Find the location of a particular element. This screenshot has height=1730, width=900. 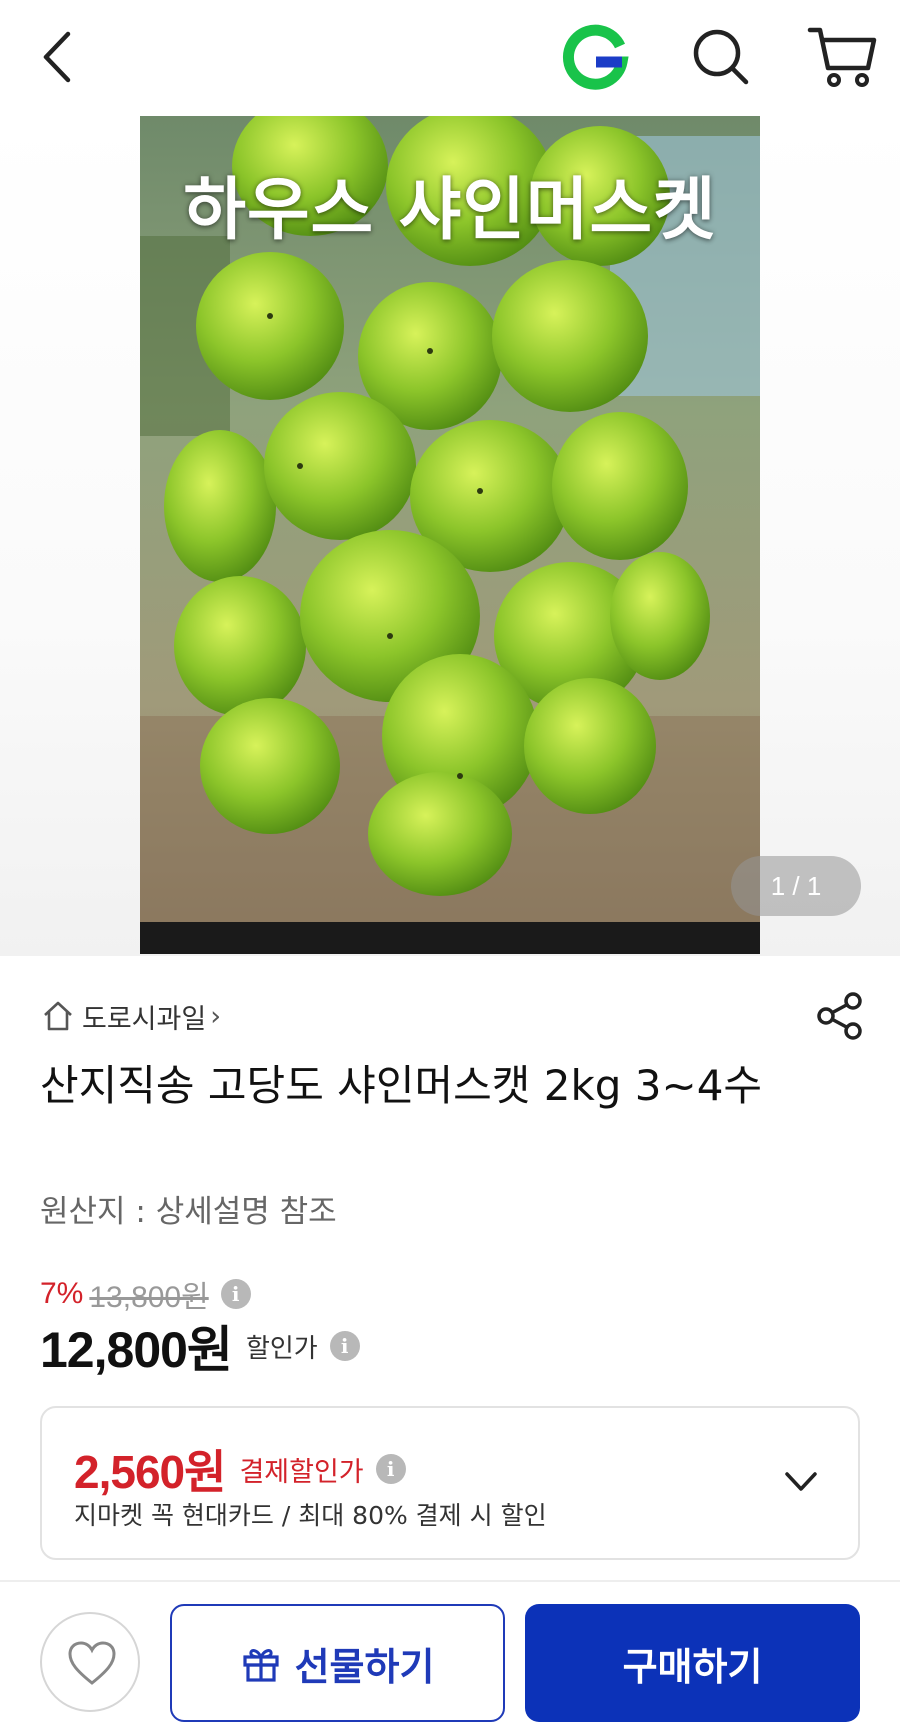

buy-button-label: 구매하기 is located at coordinates (692, 1666).